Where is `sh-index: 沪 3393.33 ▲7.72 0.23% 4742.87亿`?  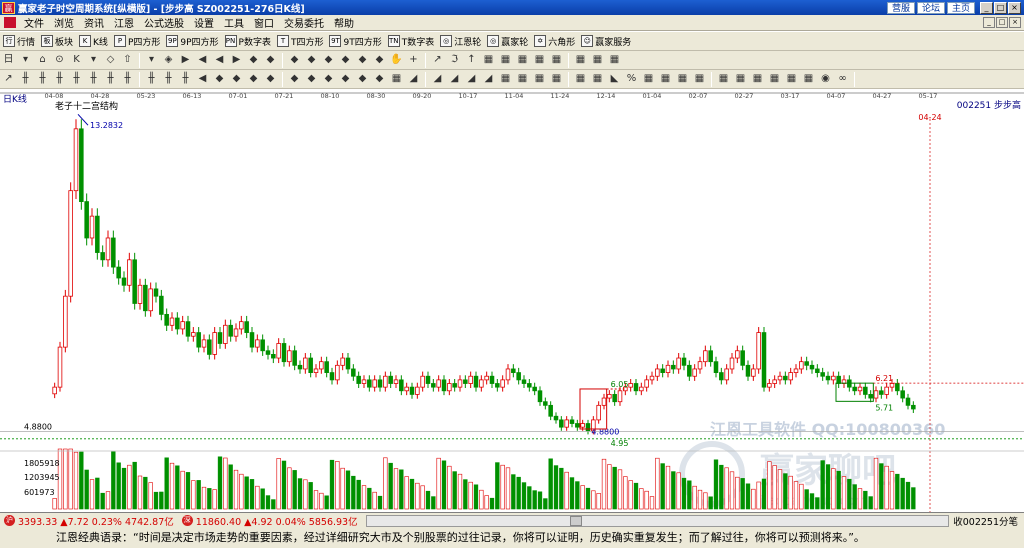 sh-index: 沪 3393.33 ▲7.72 0.23% 4742.87亿 is located at coordinates (89, 521).